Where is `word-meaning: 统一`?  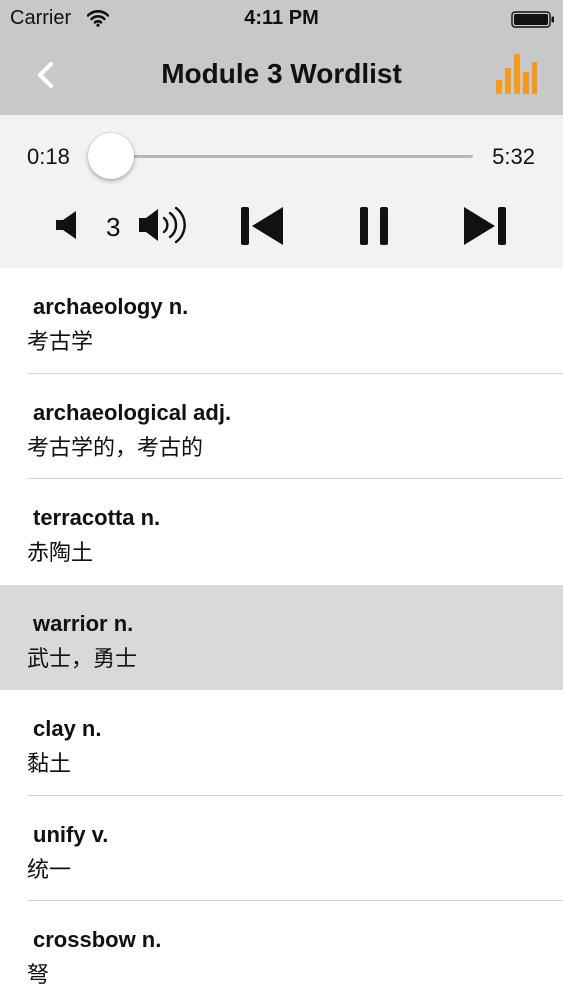
word-meaning: 统一 is located at coordinates (49, 870).